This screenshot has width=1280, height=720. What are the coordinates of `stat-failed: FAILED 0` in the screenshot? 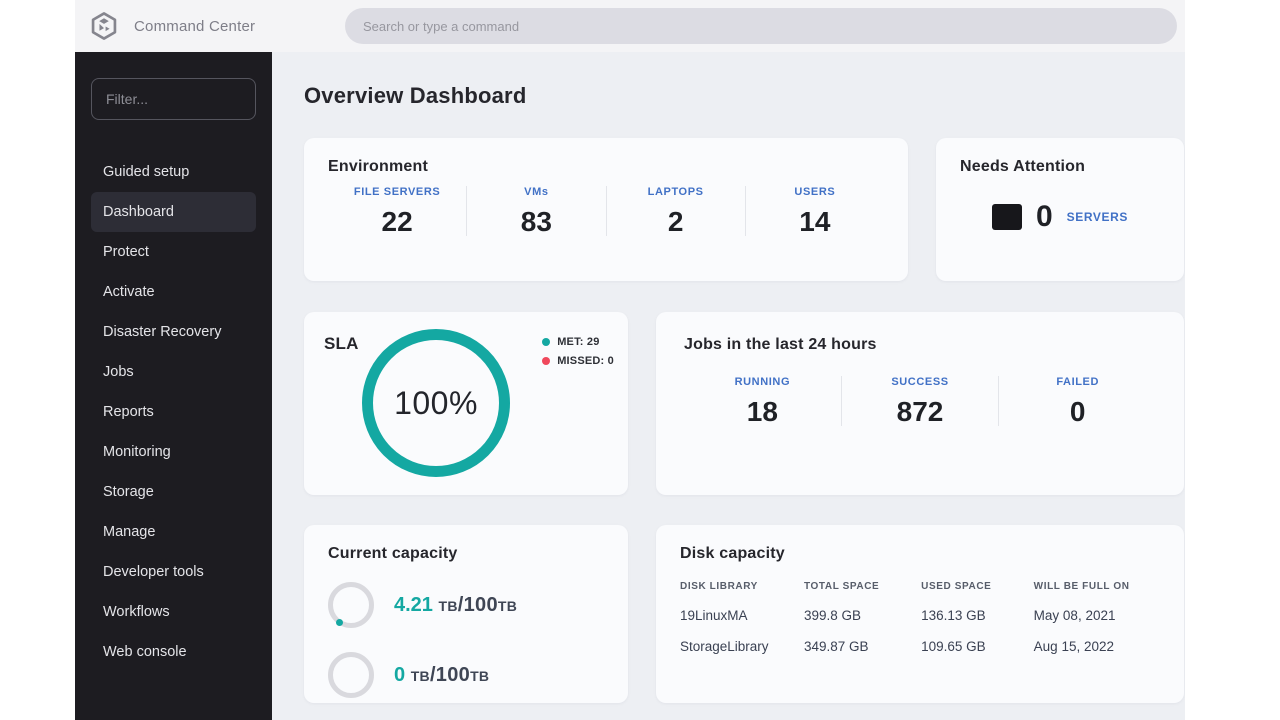 It's located at (1077, 402).